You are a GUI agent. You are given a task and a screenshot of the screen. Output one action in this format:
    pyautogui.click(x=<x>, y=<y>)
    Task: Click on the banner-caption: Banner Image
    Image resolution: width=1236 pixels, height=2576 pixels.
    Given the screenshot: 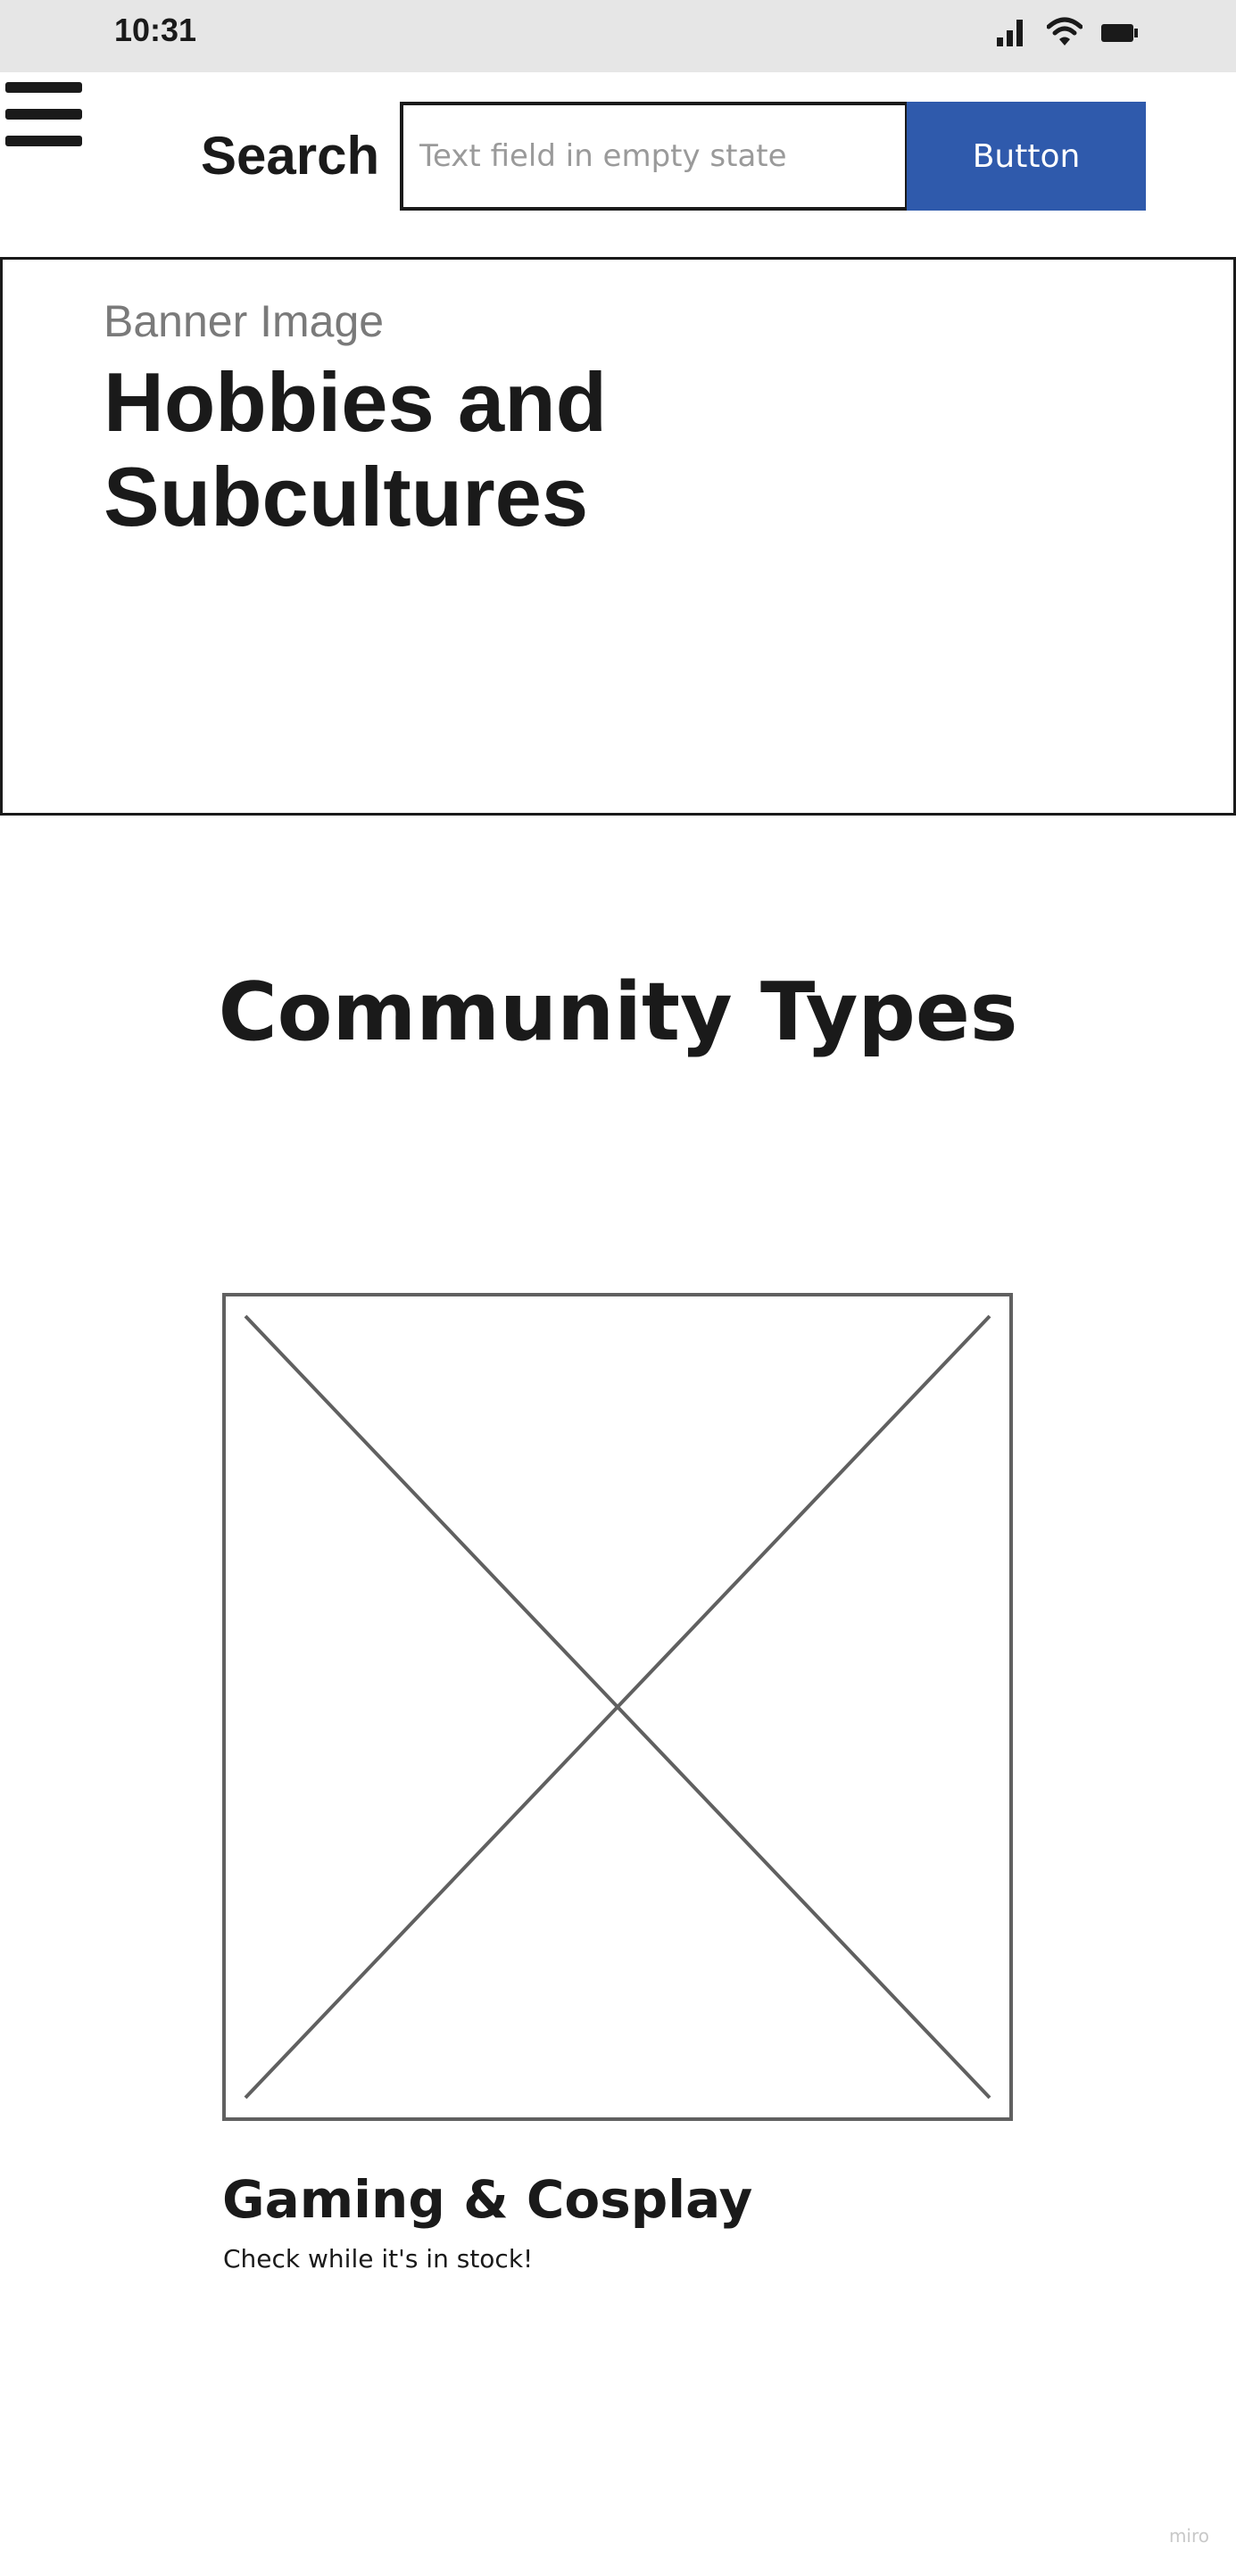 What is the action you would take?
    pyautogui.click(x=244, y=321)
    